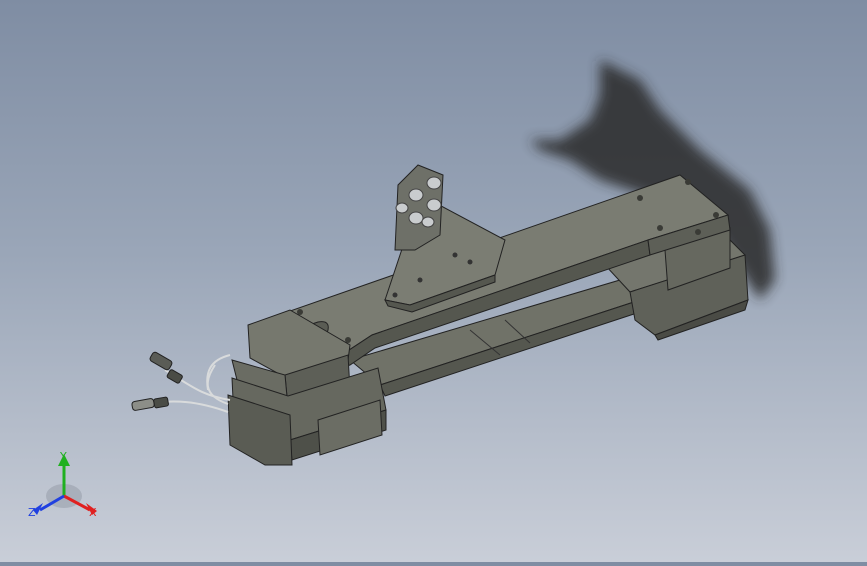  I want to click on y-axis-label: Y, so click(63, 456).